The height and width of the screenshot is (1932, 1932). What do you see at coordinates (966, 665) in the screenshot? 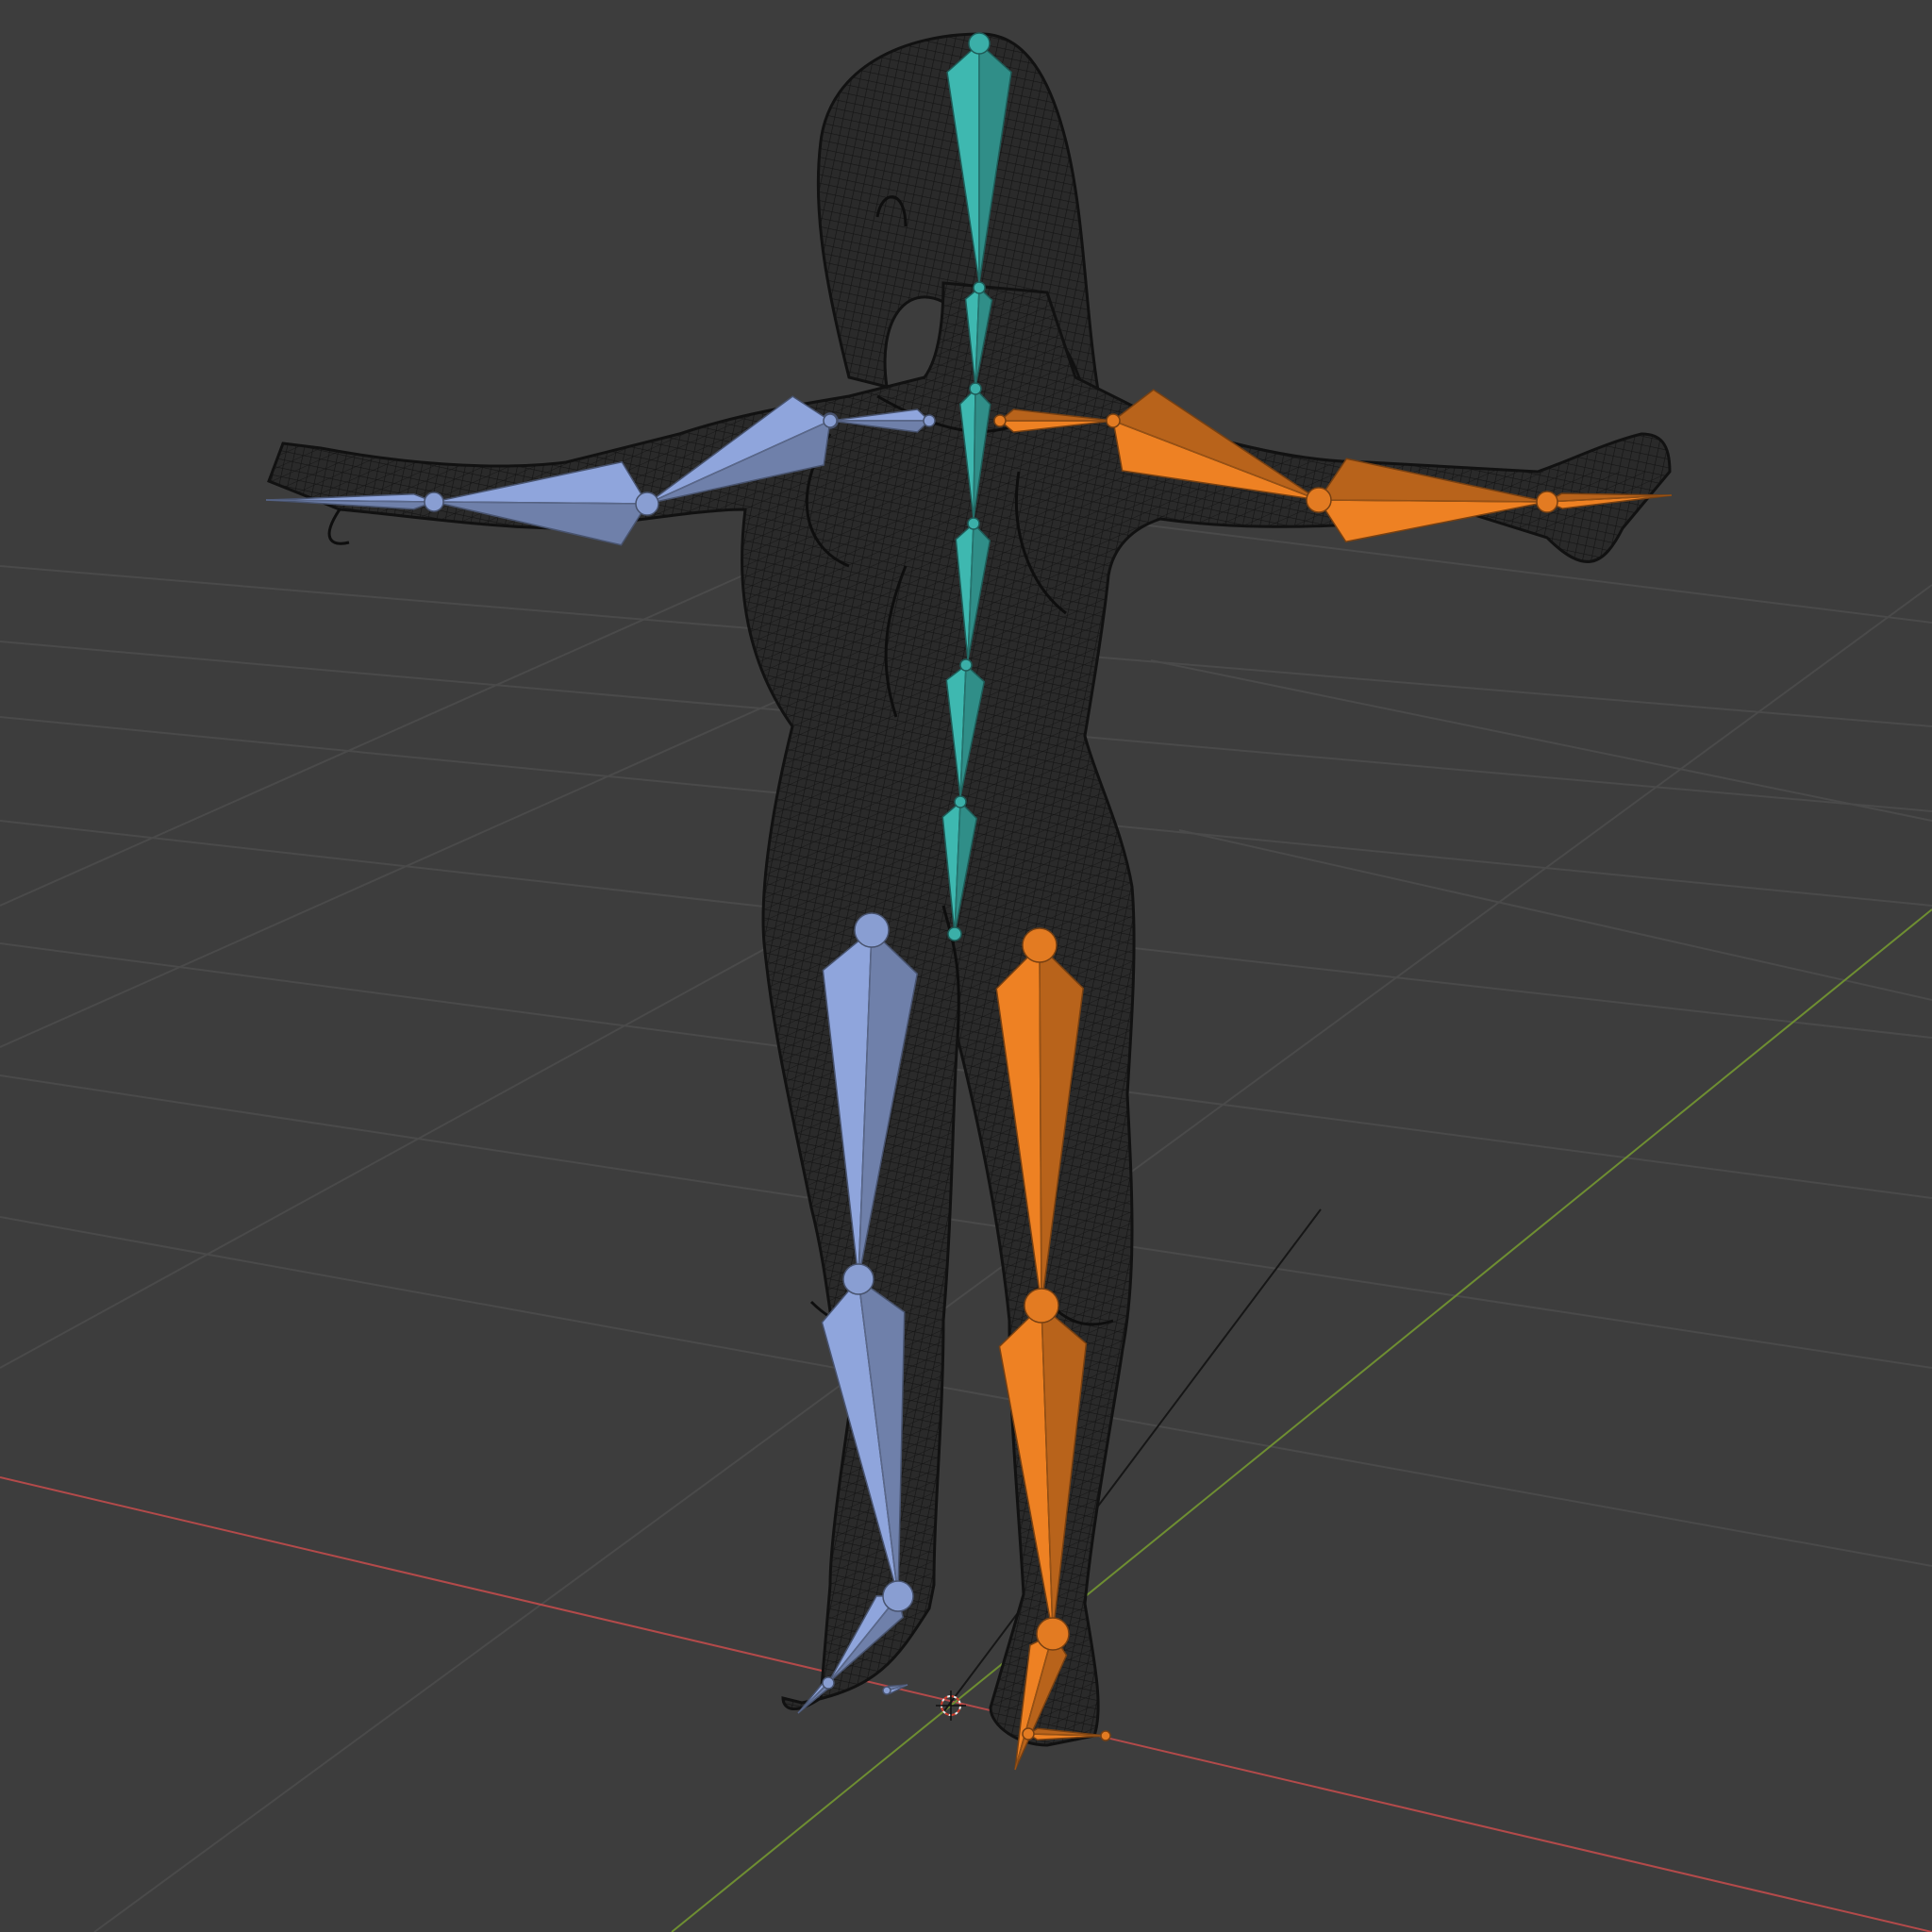
I see `bone-spine-lower-head-joint` at bounding box center [966, 665].